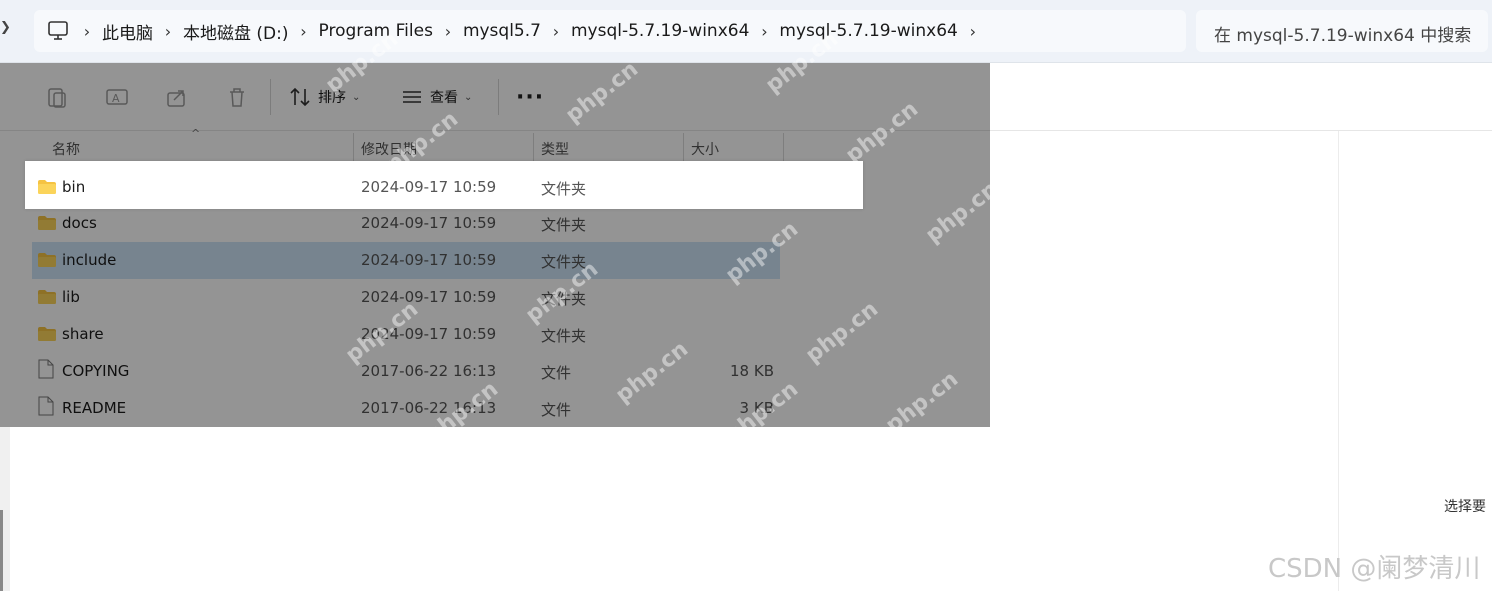  I want to click on svg-text: A, so click(116, 98).